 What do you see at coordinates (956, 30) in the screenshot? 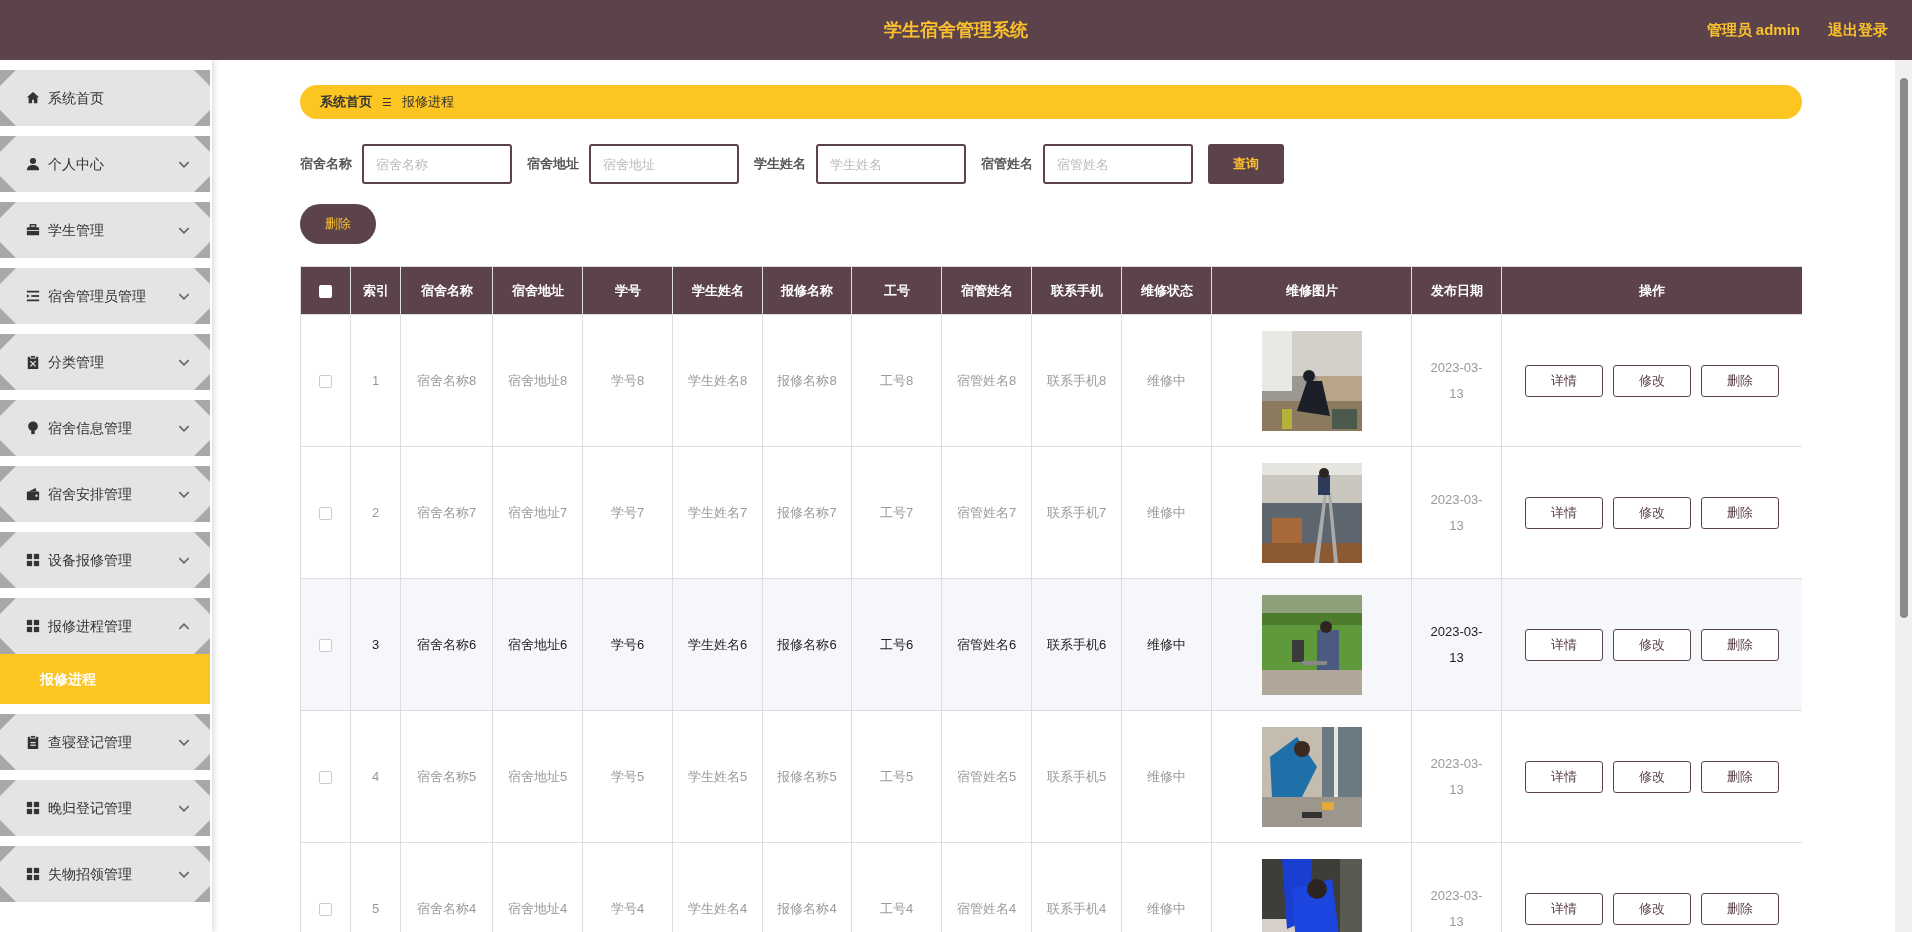
I see `app-title: 学生宿舍管理系统` at bounding box center [956, 30].